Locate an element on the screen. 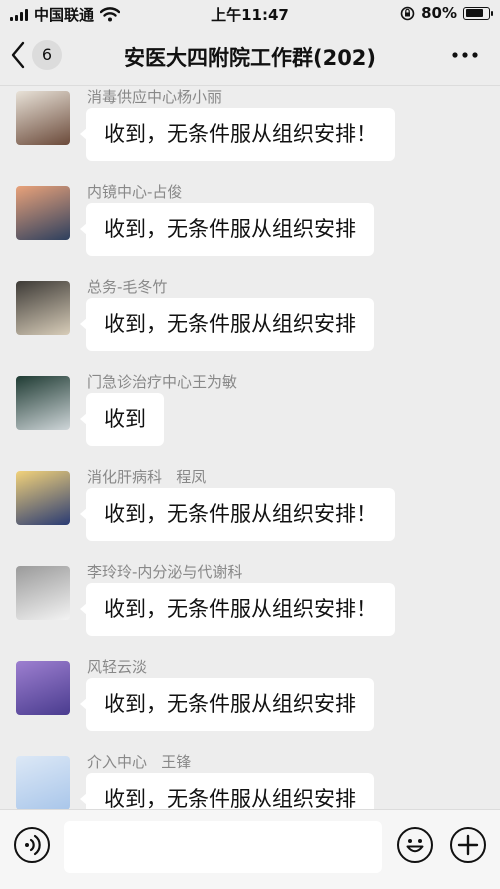  avatar-cartoon-pig is located at coordinates (43, 213).